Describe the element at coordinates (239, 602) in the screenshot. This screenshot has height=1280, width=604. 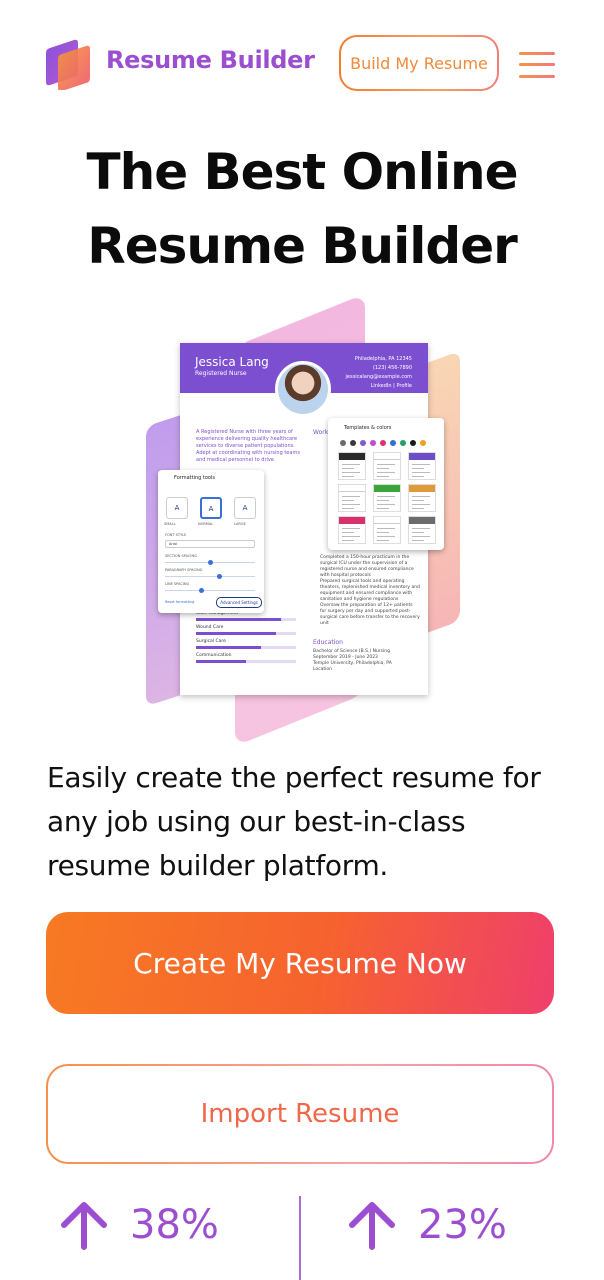
I see `advanced-settings-button: Advanced Settings` at that location.